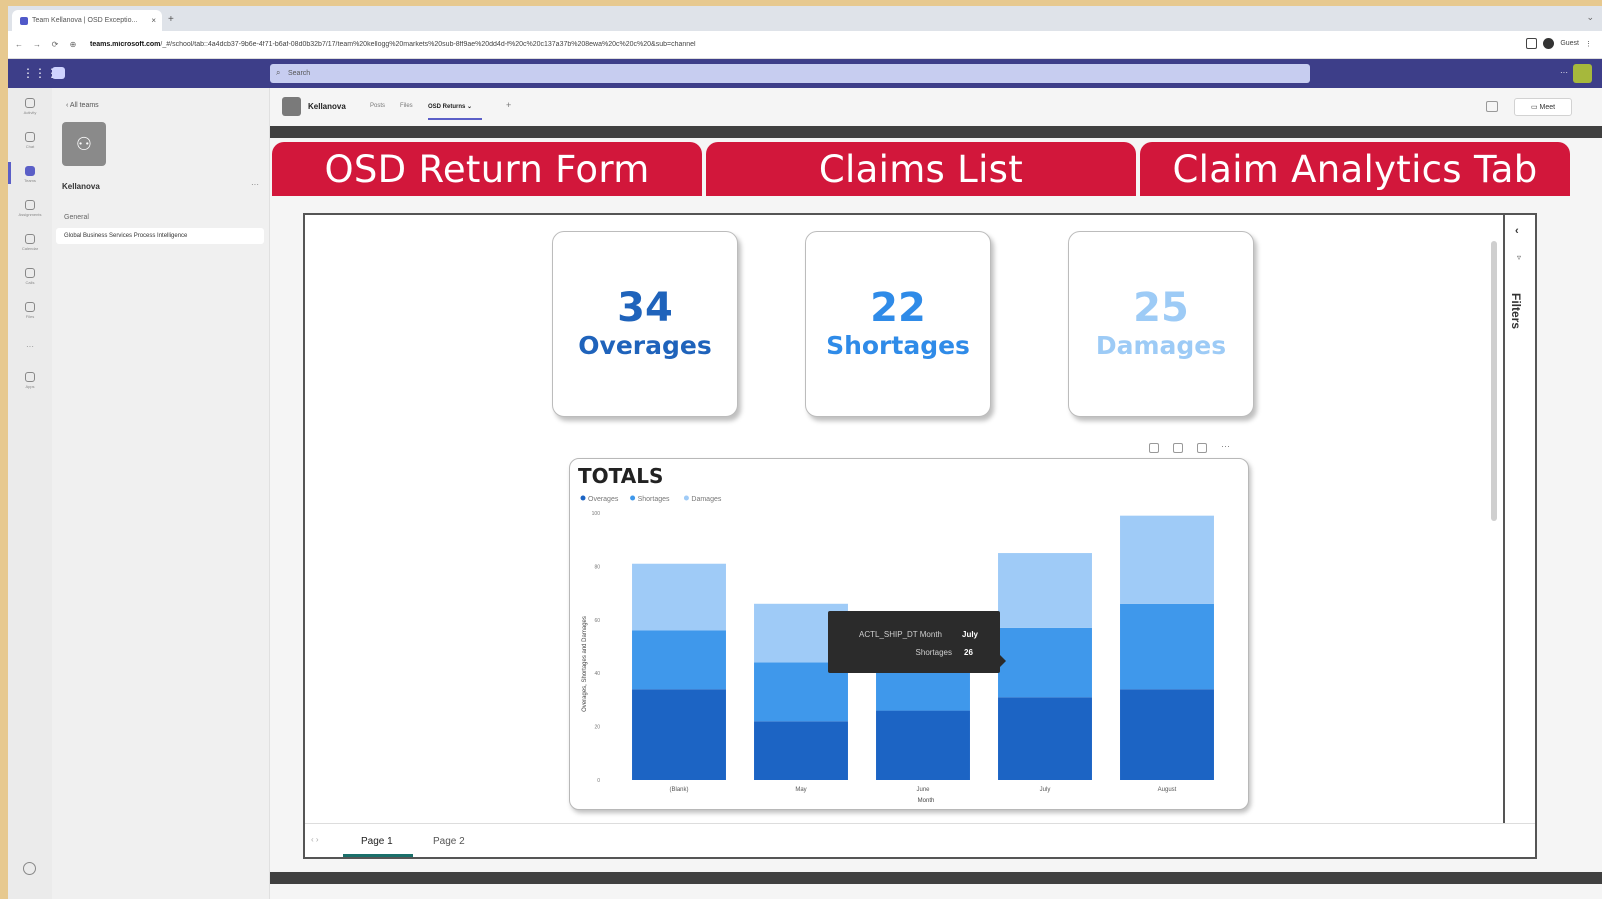 The width and height of the screenshot is (1602, 899). What do you see at coordinates (790, 73) in the screenshot?
I see `search-input: ⌕ Search` at bounding box center [790, 73].